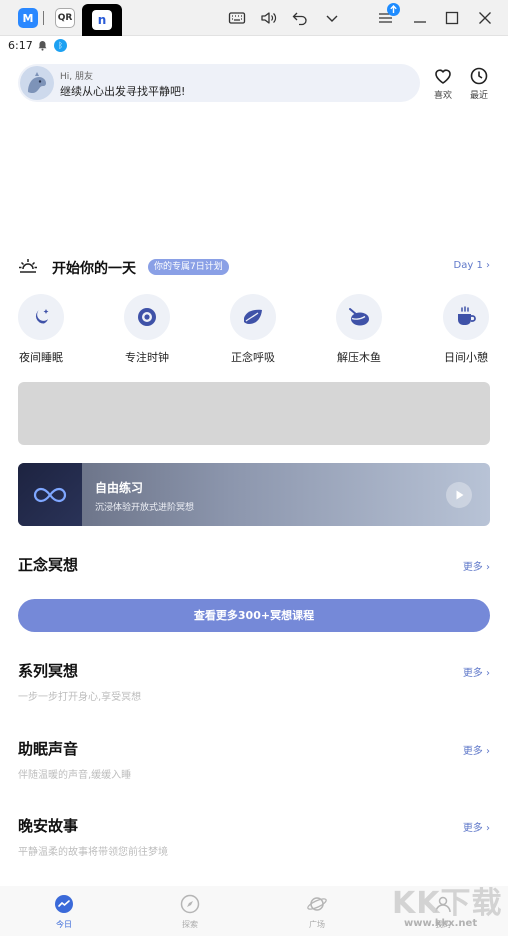 This screenshot has height=936, width=508. I want to click on nav-label: 探索, so click(190, 924).